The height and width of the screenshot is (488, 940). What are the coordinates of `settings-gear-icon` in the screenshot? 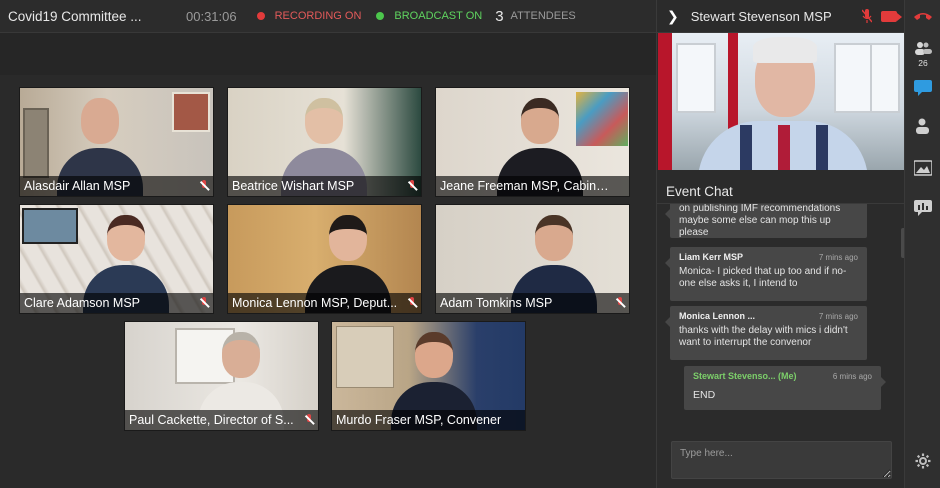 It's located at (923, 461).